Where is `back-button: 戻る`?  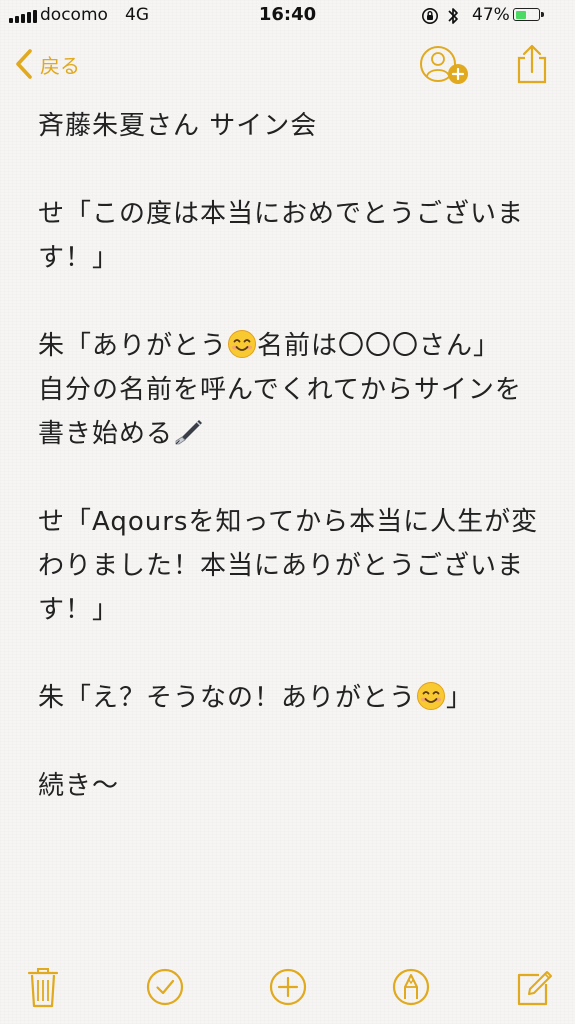
back-button: 戻る is located at coordinates (47, 64).